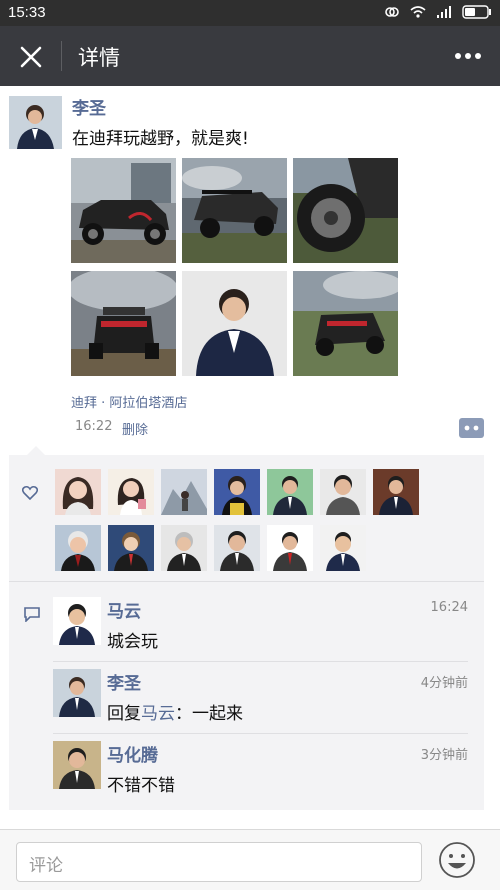  Describe the element at coordinates (46, 866) in the screenshot. I see `comment-input-placeholder: 评论` at that location.